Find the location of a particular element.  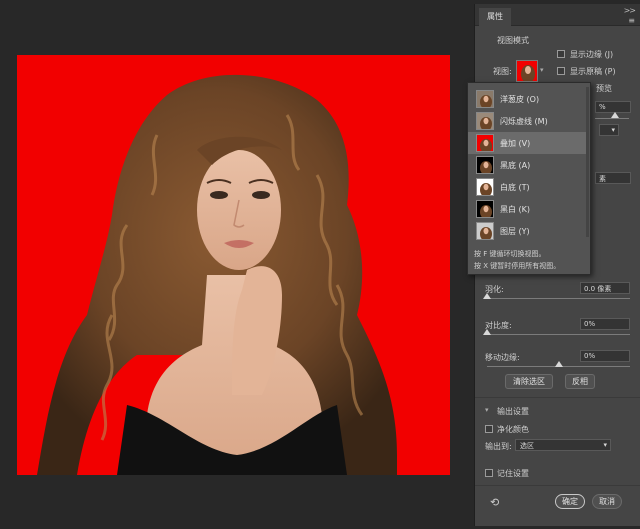

hq-preview-label: 预览 is located at coordinates (604, 88).